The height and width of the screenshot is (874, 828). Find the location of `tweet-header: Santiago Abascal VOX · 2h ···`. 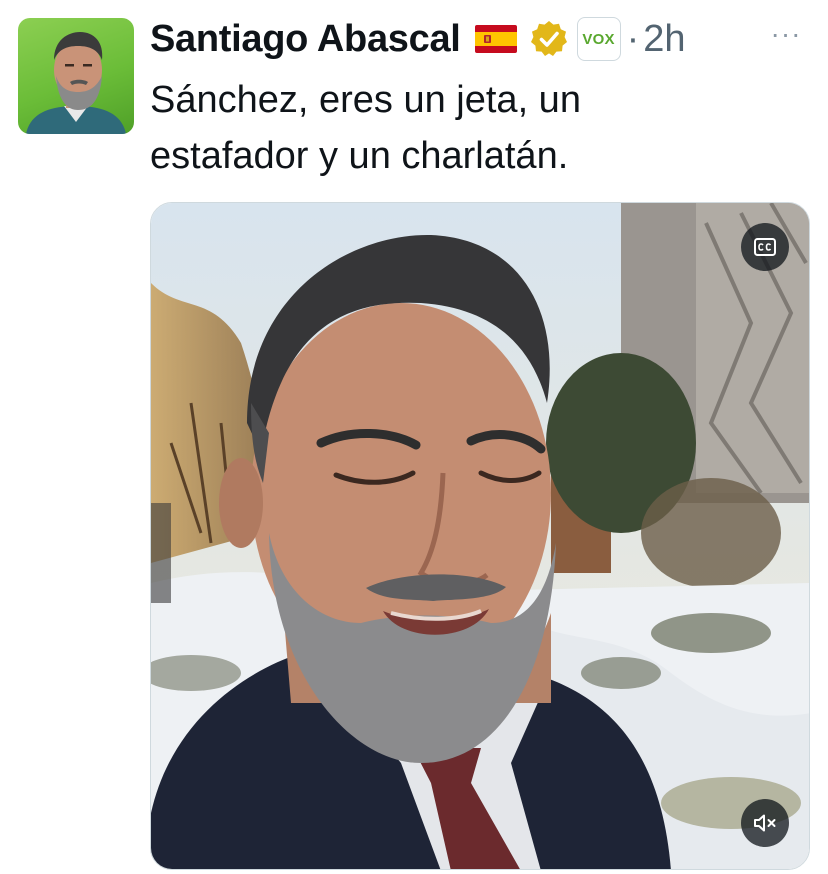

tweet-header: Santiago Abascal VOX · 2h ··· is located at coordinates (479, 39).